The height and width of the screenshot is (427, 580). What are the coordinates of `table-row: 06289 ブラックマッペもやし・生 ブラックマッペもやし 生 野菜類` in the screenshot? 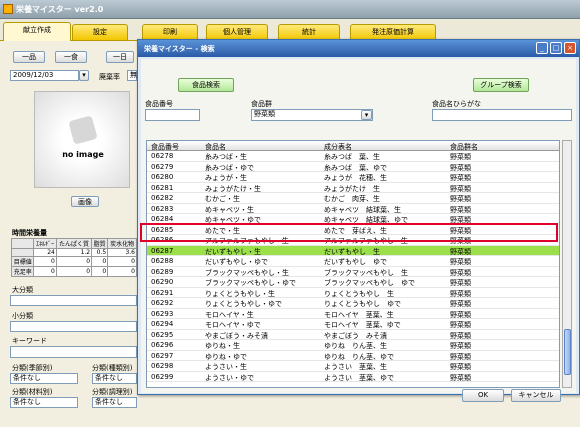 It's located at (353, 272).